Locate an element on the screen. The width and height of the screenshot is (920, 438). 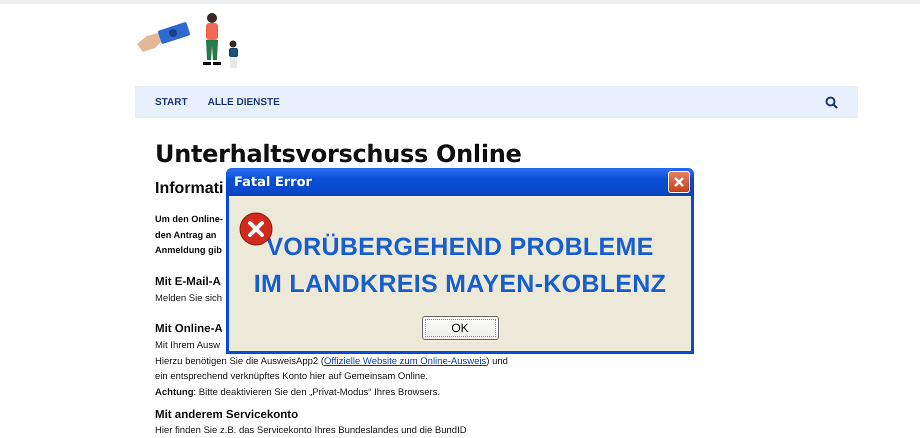
subsection-heading: Mit anderem Servicekonto is located at coordinates (226, 415).